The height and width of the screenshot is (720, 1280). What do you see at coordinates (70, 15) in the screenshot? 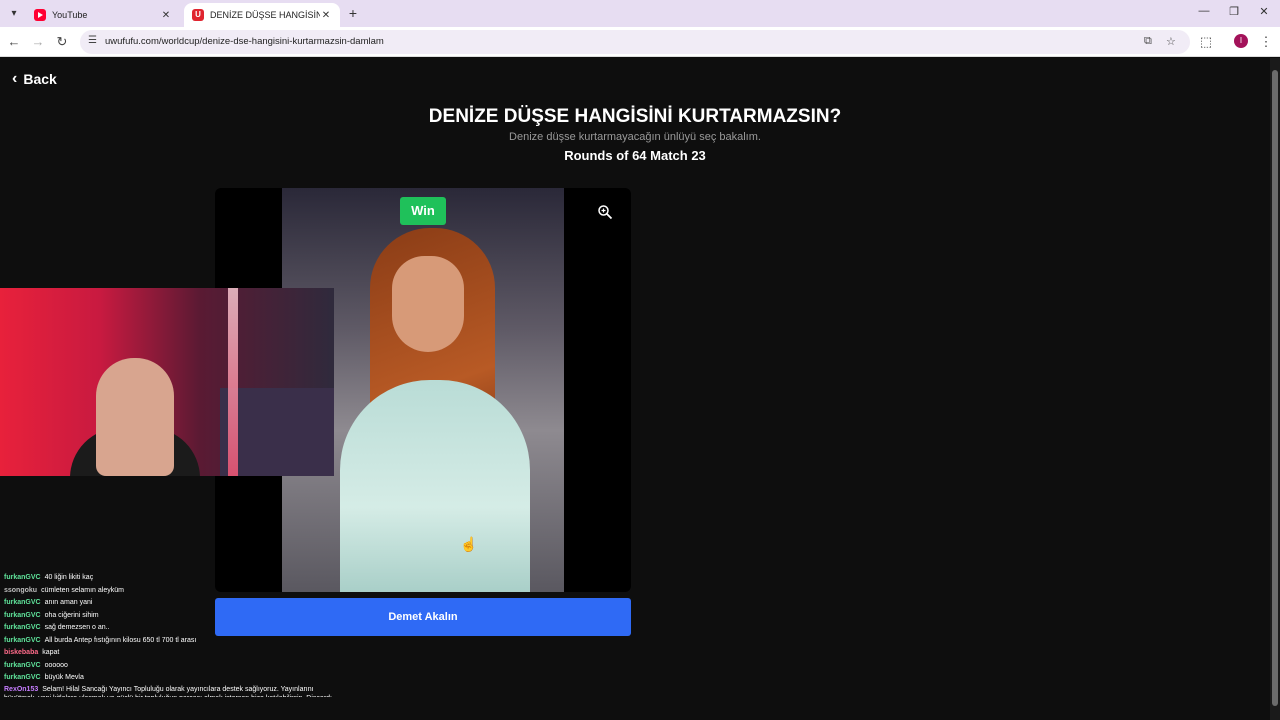
I see `tab-title: YouTube` at bounding box center [70, 15].